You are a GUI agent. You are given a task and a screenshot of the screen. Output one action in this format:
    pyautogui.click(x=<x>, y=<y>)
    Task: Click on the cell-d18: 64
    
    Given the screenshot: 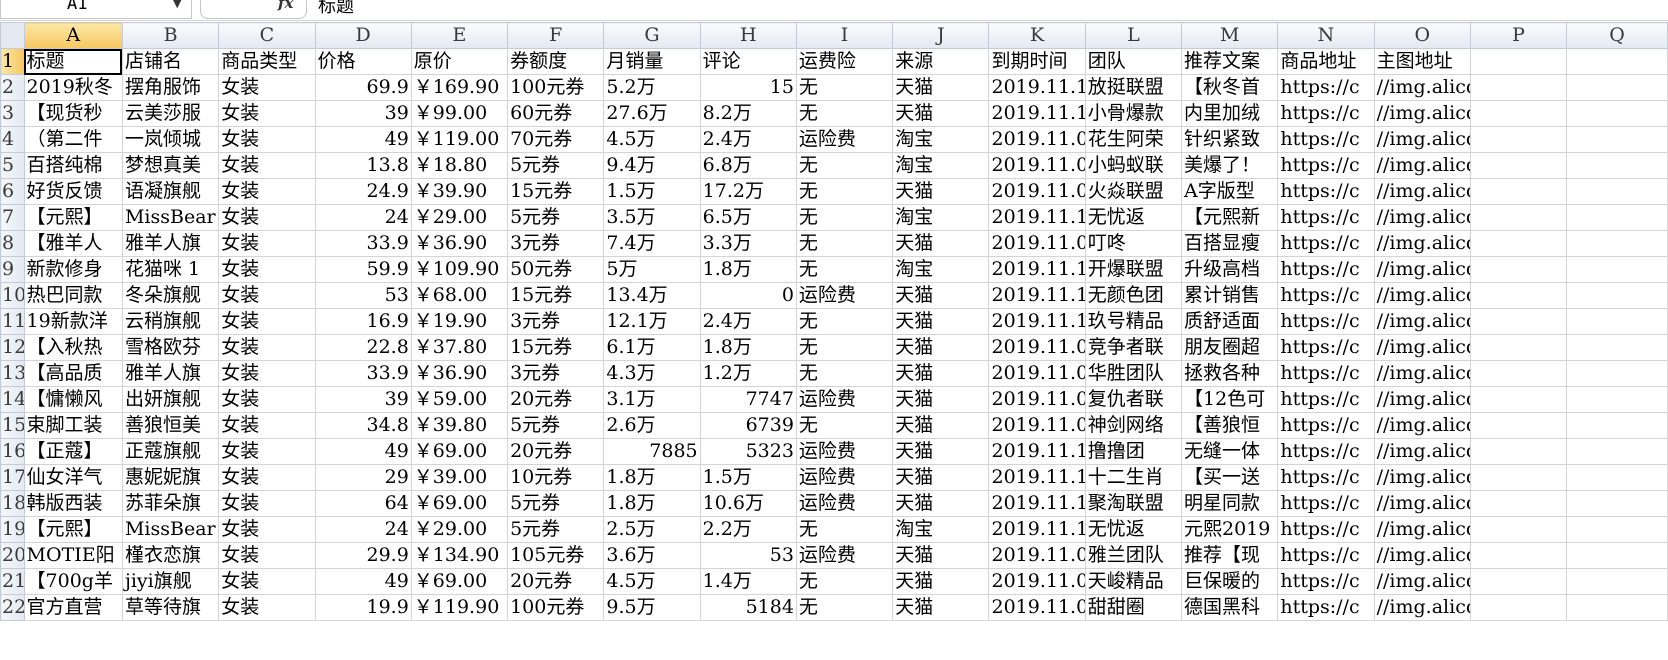 What is the action you would take?
    pyautogui.click(x=363, y=503)
    